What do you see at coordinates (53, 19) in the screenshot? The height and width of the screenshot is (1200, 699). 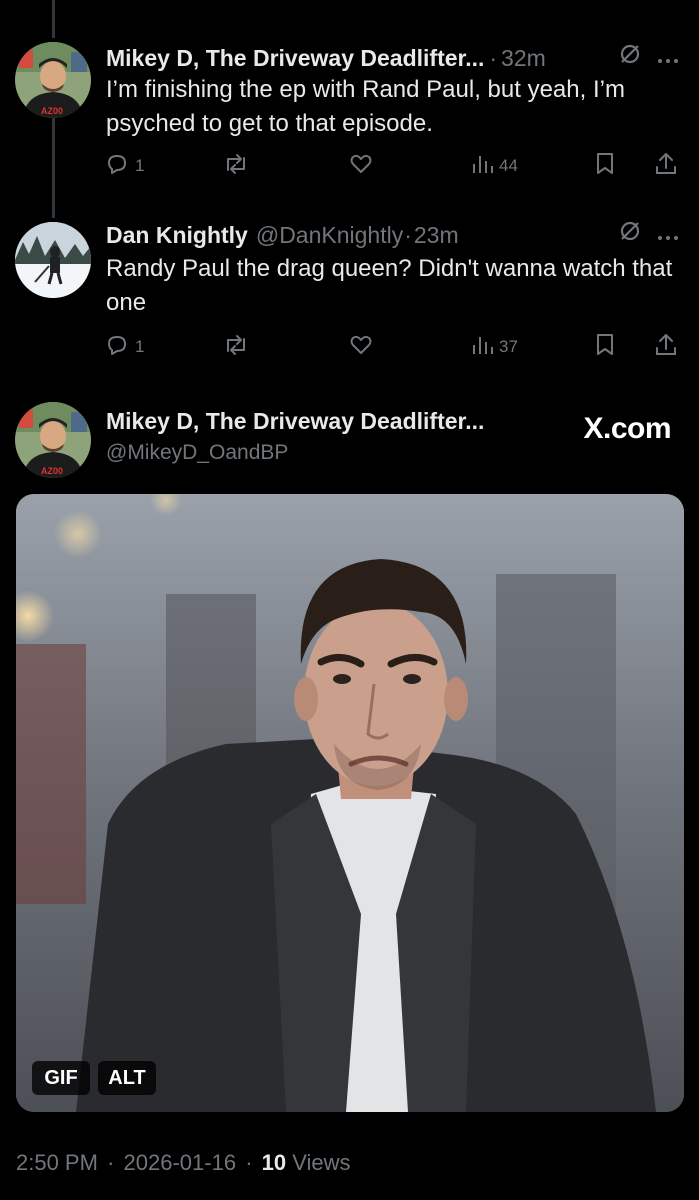 I see `thread-line-top` at bounding box center [53, 19].